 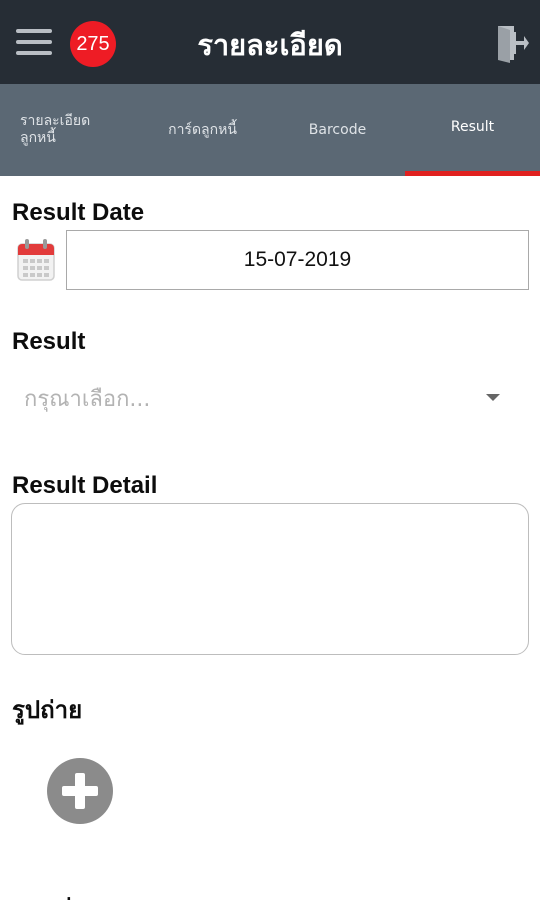 What do you see at coordinates (80, 791) in the screenshot?
I see `add-photo-plus-icon` at bounding box center [80, 791].